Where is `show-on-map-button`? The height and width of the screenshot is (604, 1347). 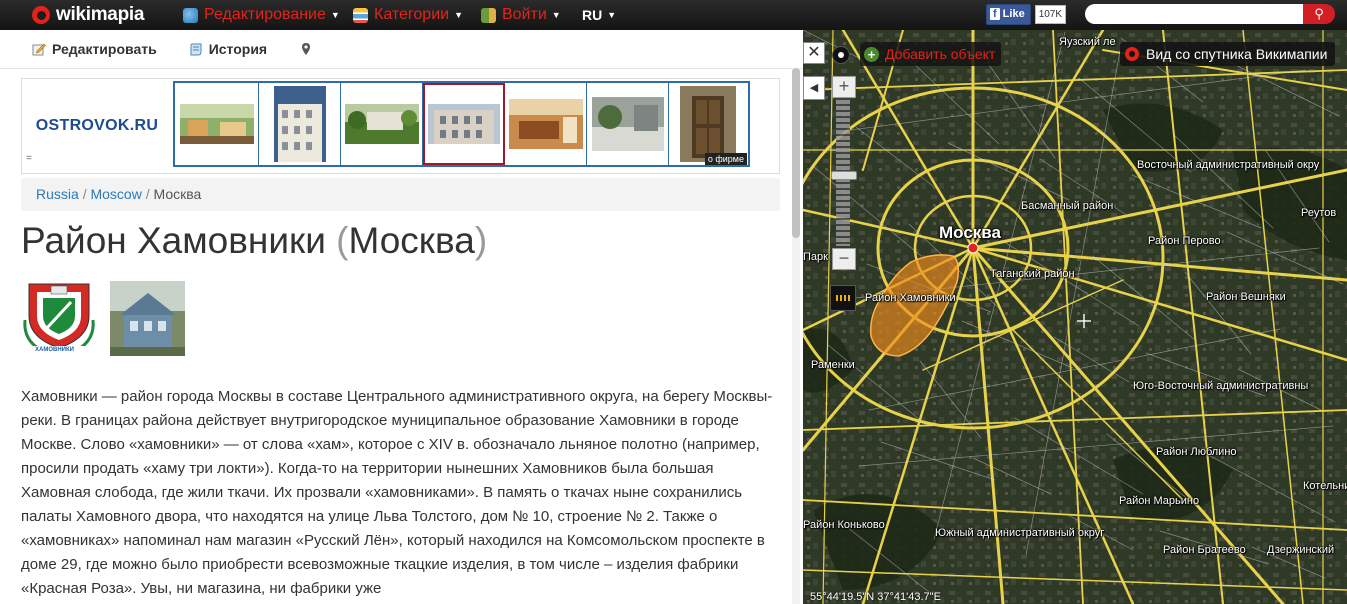 show-on-map-button is located at coordinates (309, 49).